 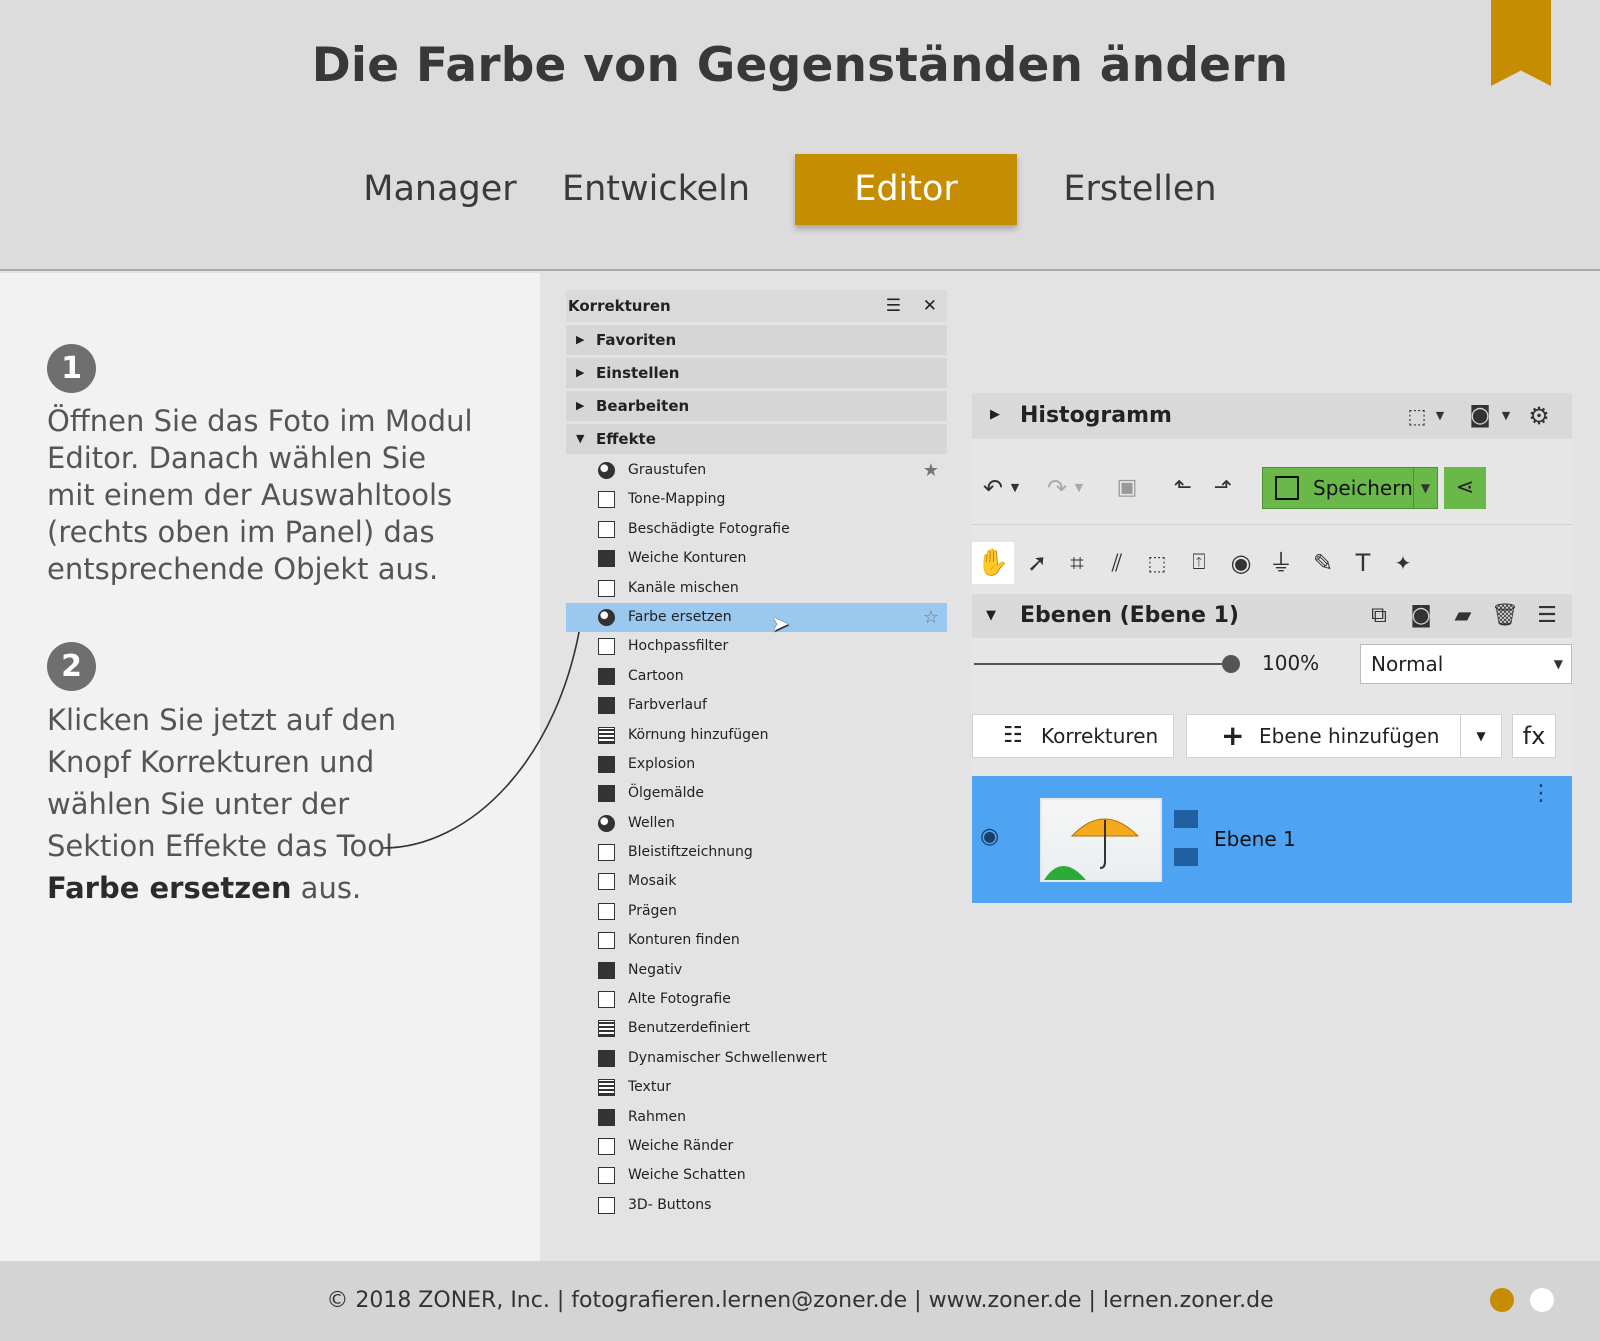 What do you see at coordinates (1466, 664) in the screenshot?
I see `blend-mode-select: Normal ▼` at bounding box center [1466, 664].